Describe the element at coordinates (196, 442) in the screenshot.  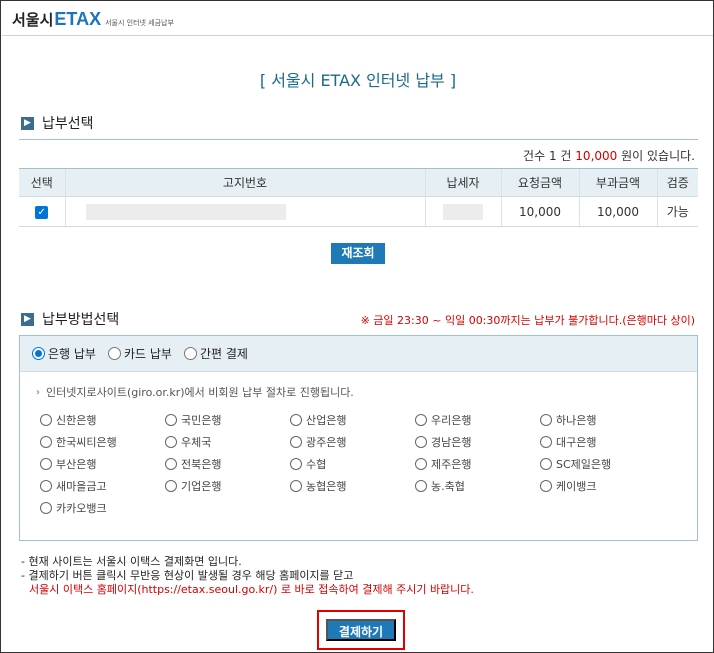
I see `bank-label: 우체국` at that location.